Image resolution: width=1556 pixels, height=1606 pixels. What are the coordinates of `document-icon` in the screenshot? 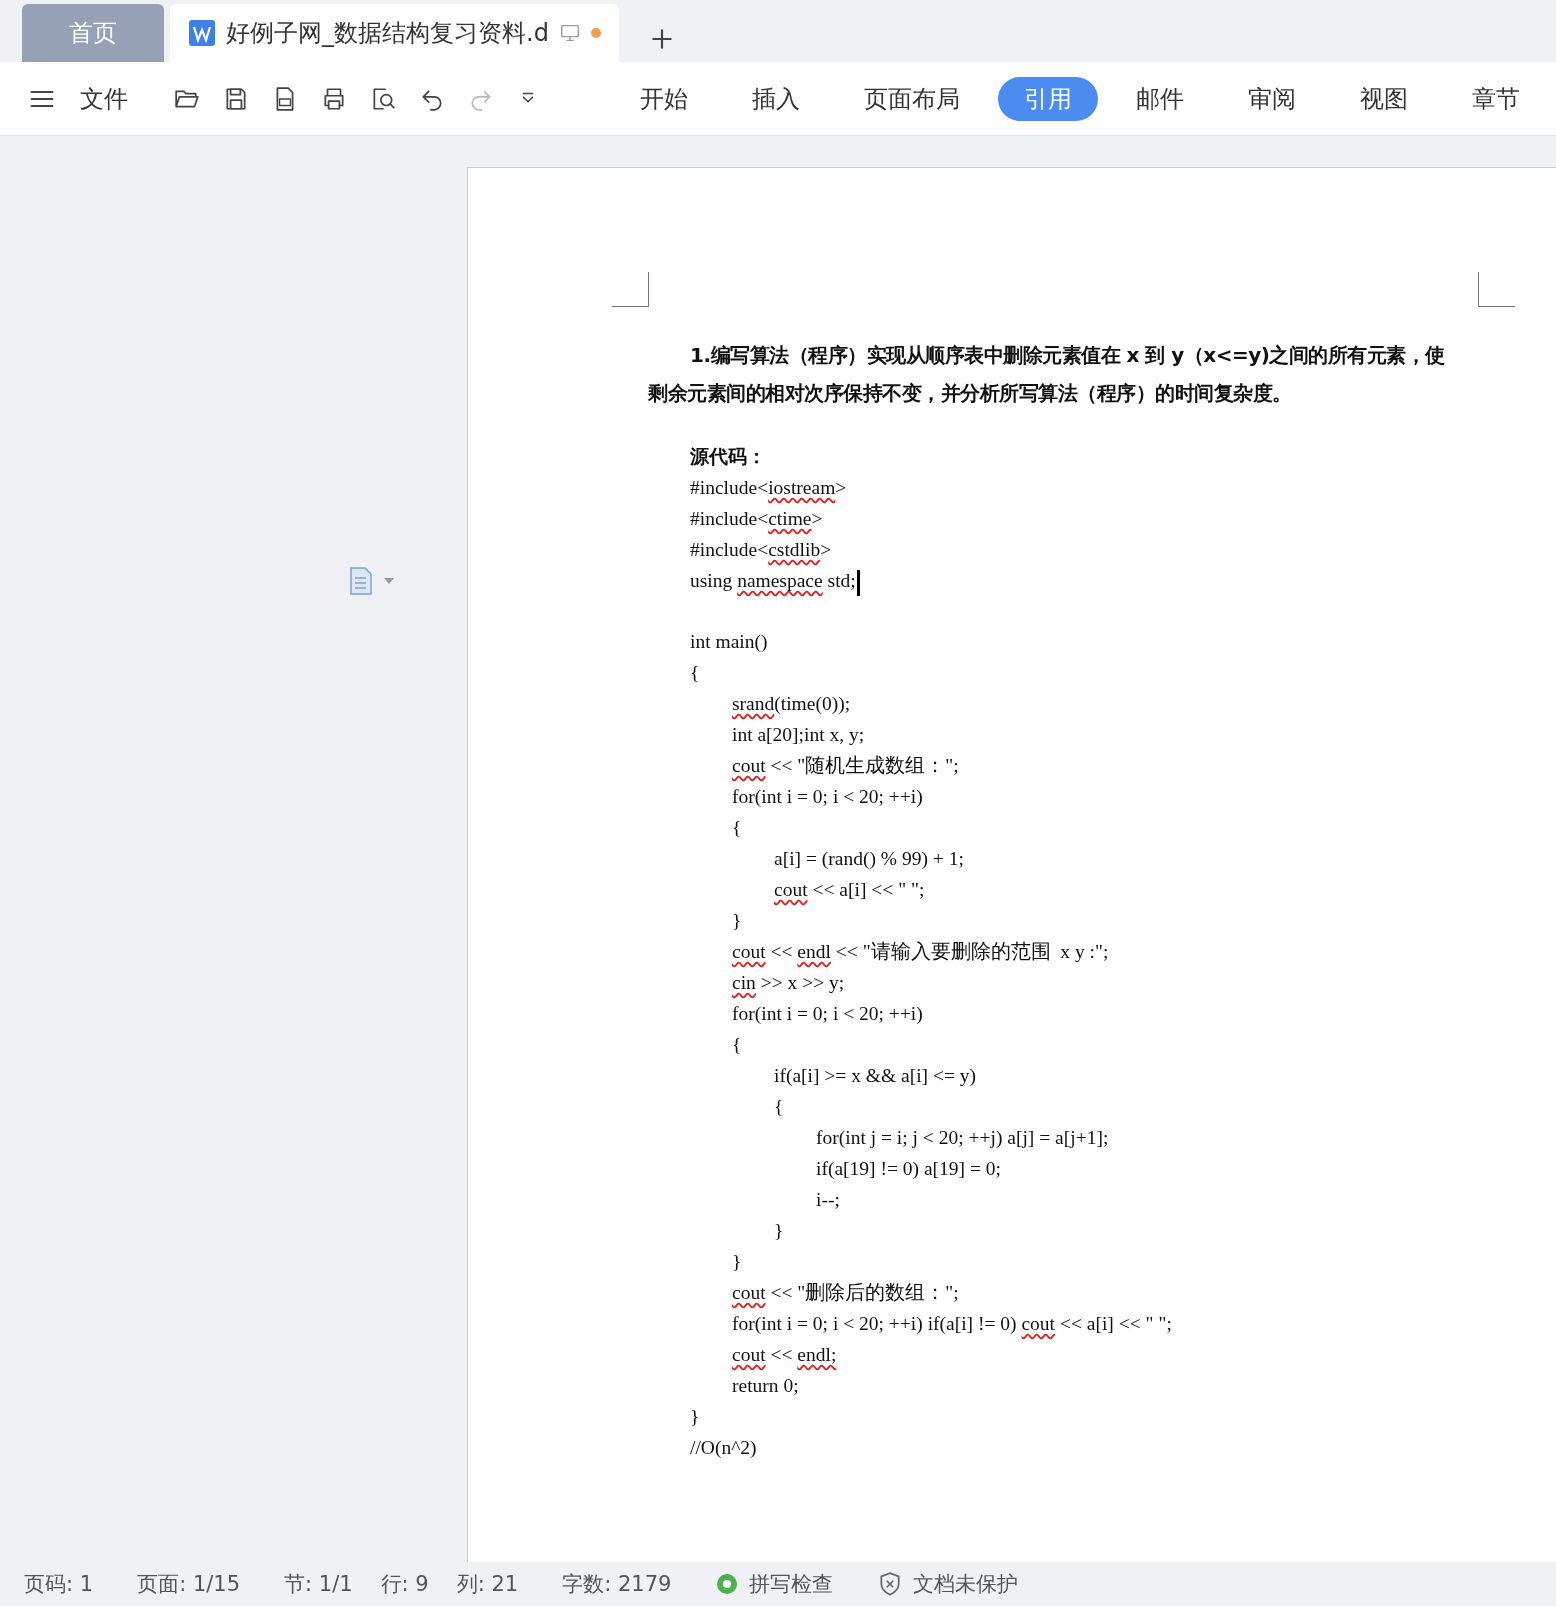 It's located at (202, 33).